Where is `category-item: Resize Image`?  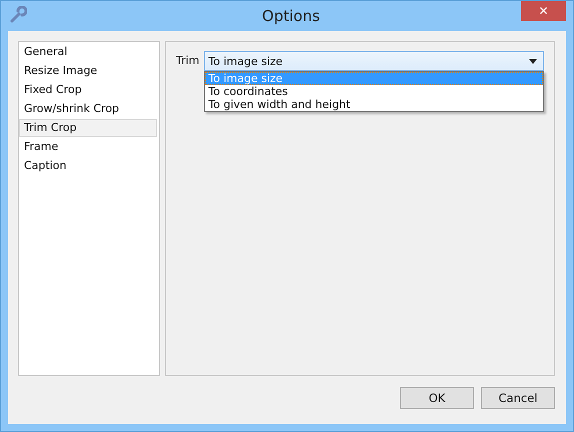 category-item: Resize Image is located at coordinates (88, 71).